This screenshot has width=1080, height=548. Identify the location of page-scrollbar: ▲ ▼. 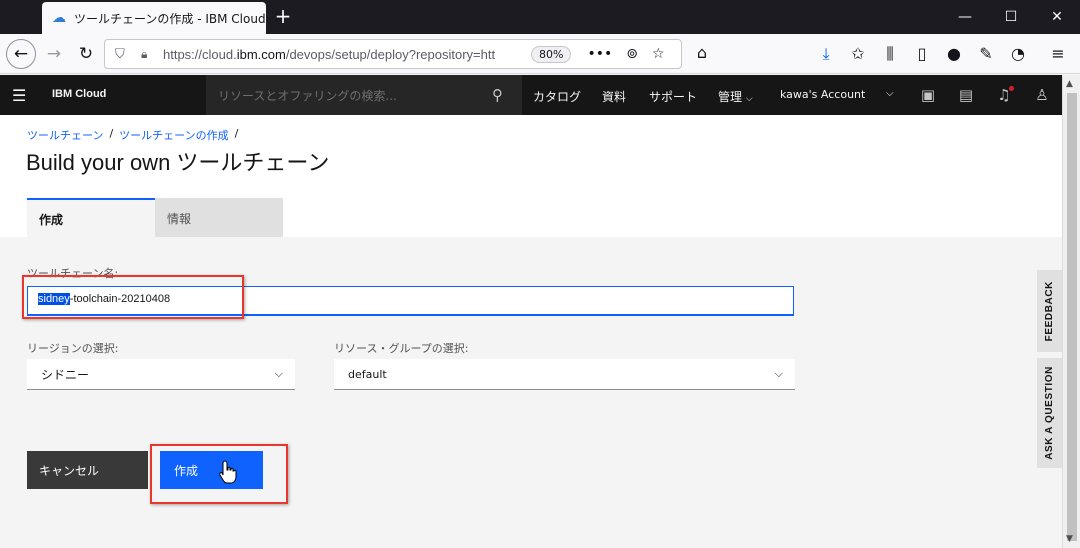
(1071, 311).